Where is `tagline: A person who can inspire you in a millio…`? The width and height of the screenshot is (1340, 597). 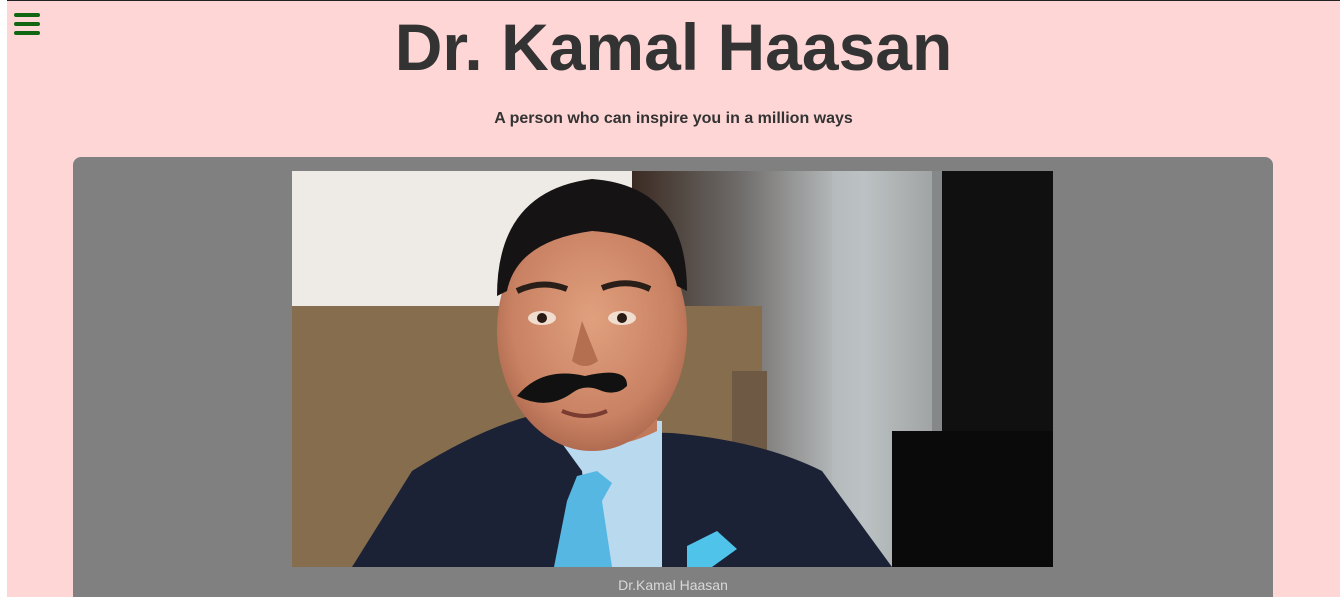
tagline: A person who can inspire you in a millio… is located at coordinates (673, 118).